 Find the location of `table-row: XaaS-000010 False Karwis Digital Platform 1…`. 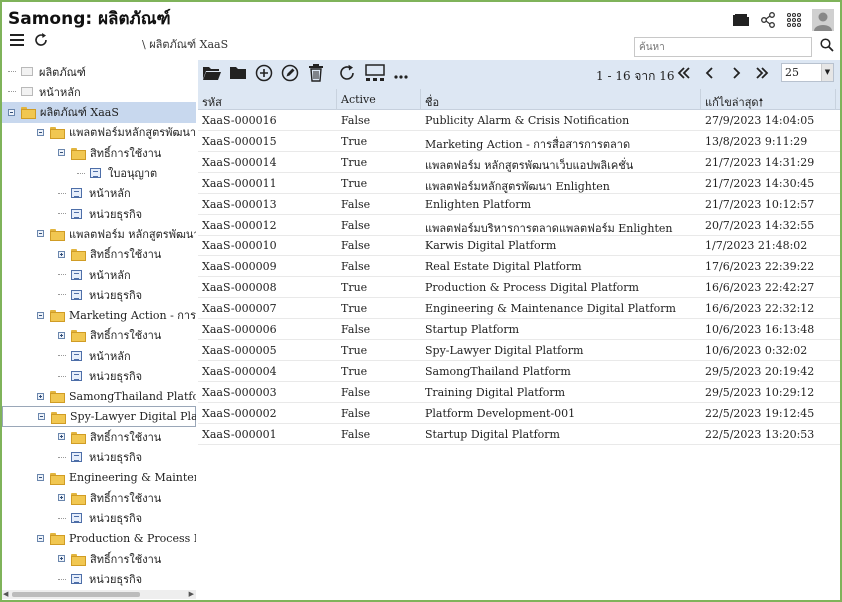

table-row: XaaS-000010 False Karwis Digital Platform 1… is located at coordinates (519, 246).